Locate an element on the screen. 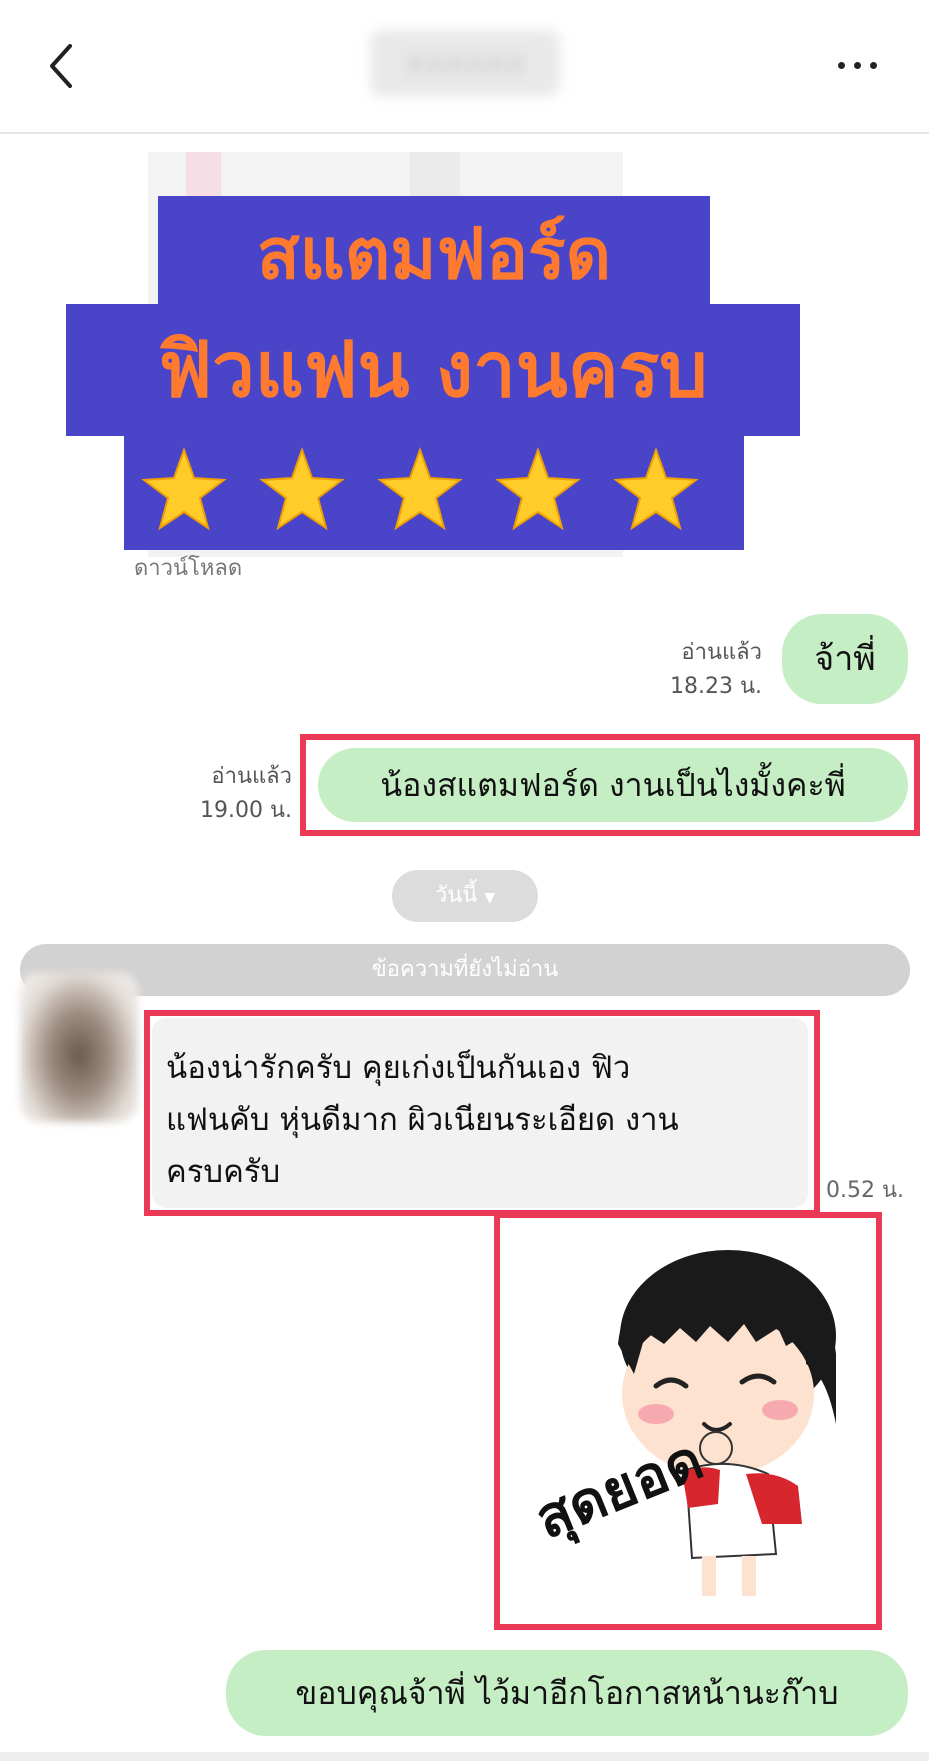  divider is located at coordinates (464, 1756).